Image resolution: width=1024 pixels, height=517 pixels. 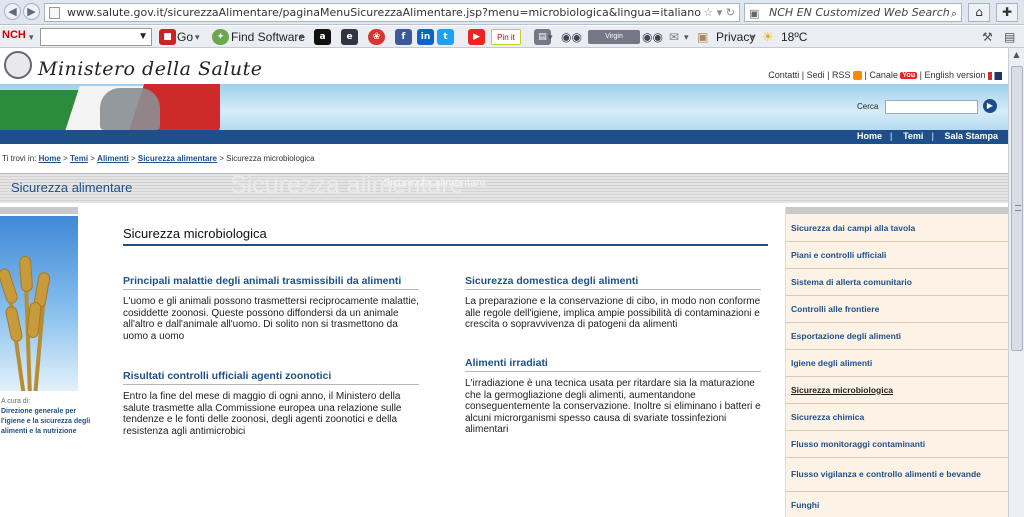 I want to click on gift-icon: ❀, so click(x=376, y=37).